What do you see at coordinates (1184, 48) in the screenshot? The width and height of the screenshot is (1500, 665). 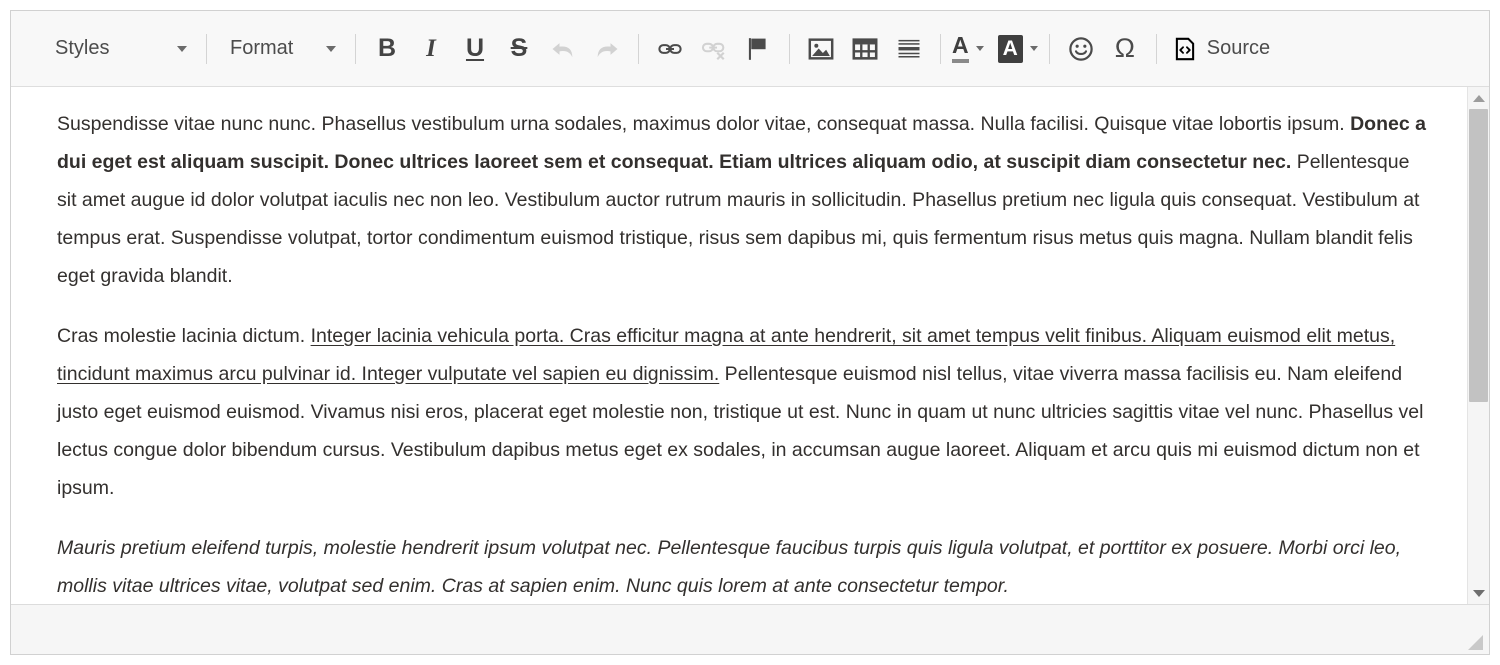 I see `source-code-icon` at bounding box center [1184, 48].